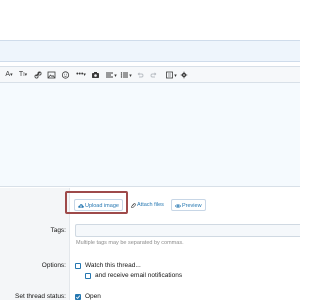 The width and height of the screenshot is (320, 300). What do you see at coordinates (93, 296) in the screenshot?
I see `open-label: Open` at bounding box center [93, 296].